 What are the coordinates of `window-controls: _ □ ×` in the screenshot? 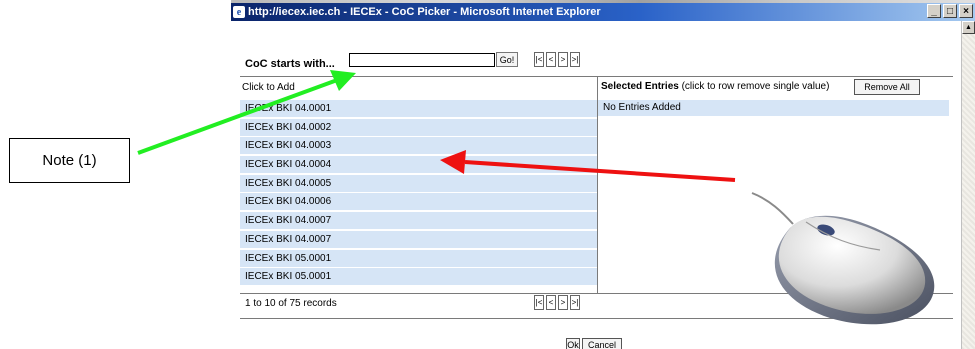 It's located at (950, 11).